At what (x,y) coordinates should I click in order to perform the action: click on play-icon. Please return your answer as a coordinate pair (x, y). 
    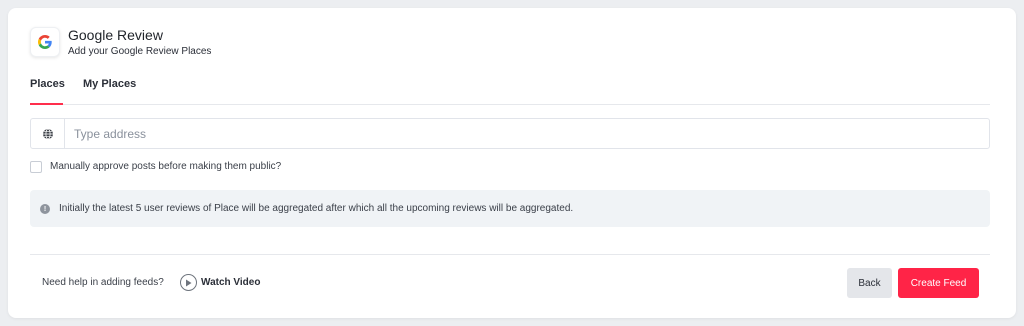
    Looking at the image, I should click on (188, 282).